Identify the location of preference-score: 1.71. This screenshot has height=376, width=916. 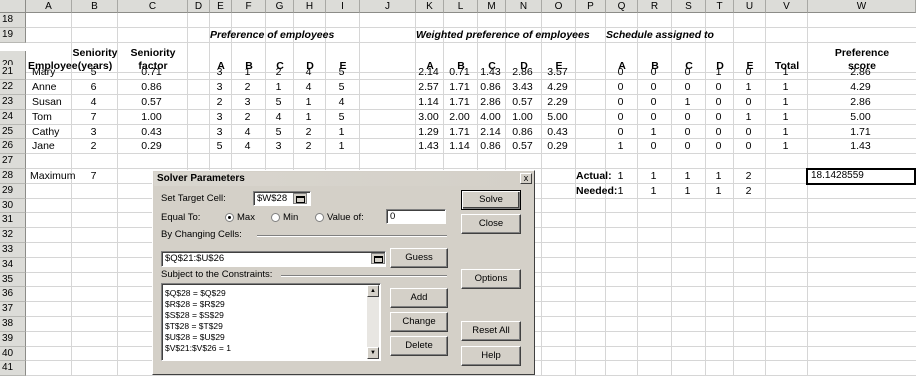
(860, 132).